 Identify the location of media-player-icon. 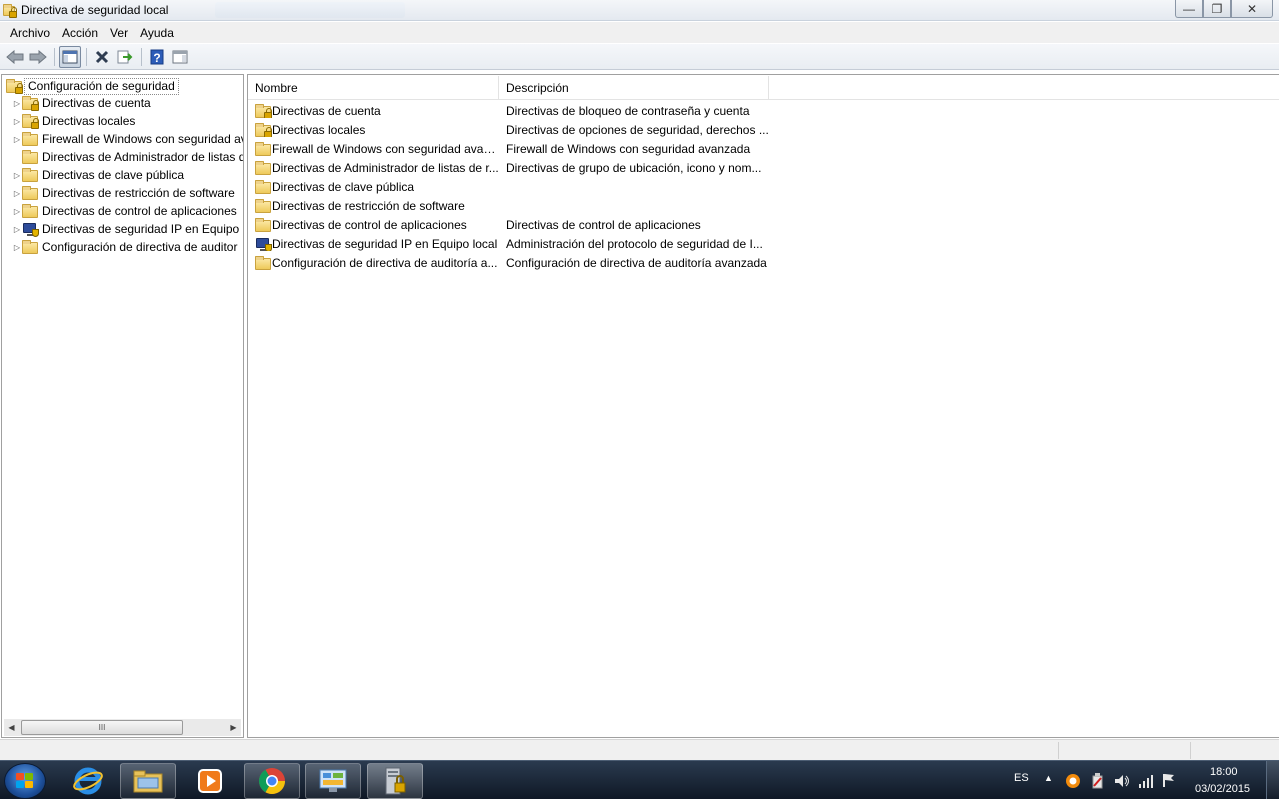
(210, 781).